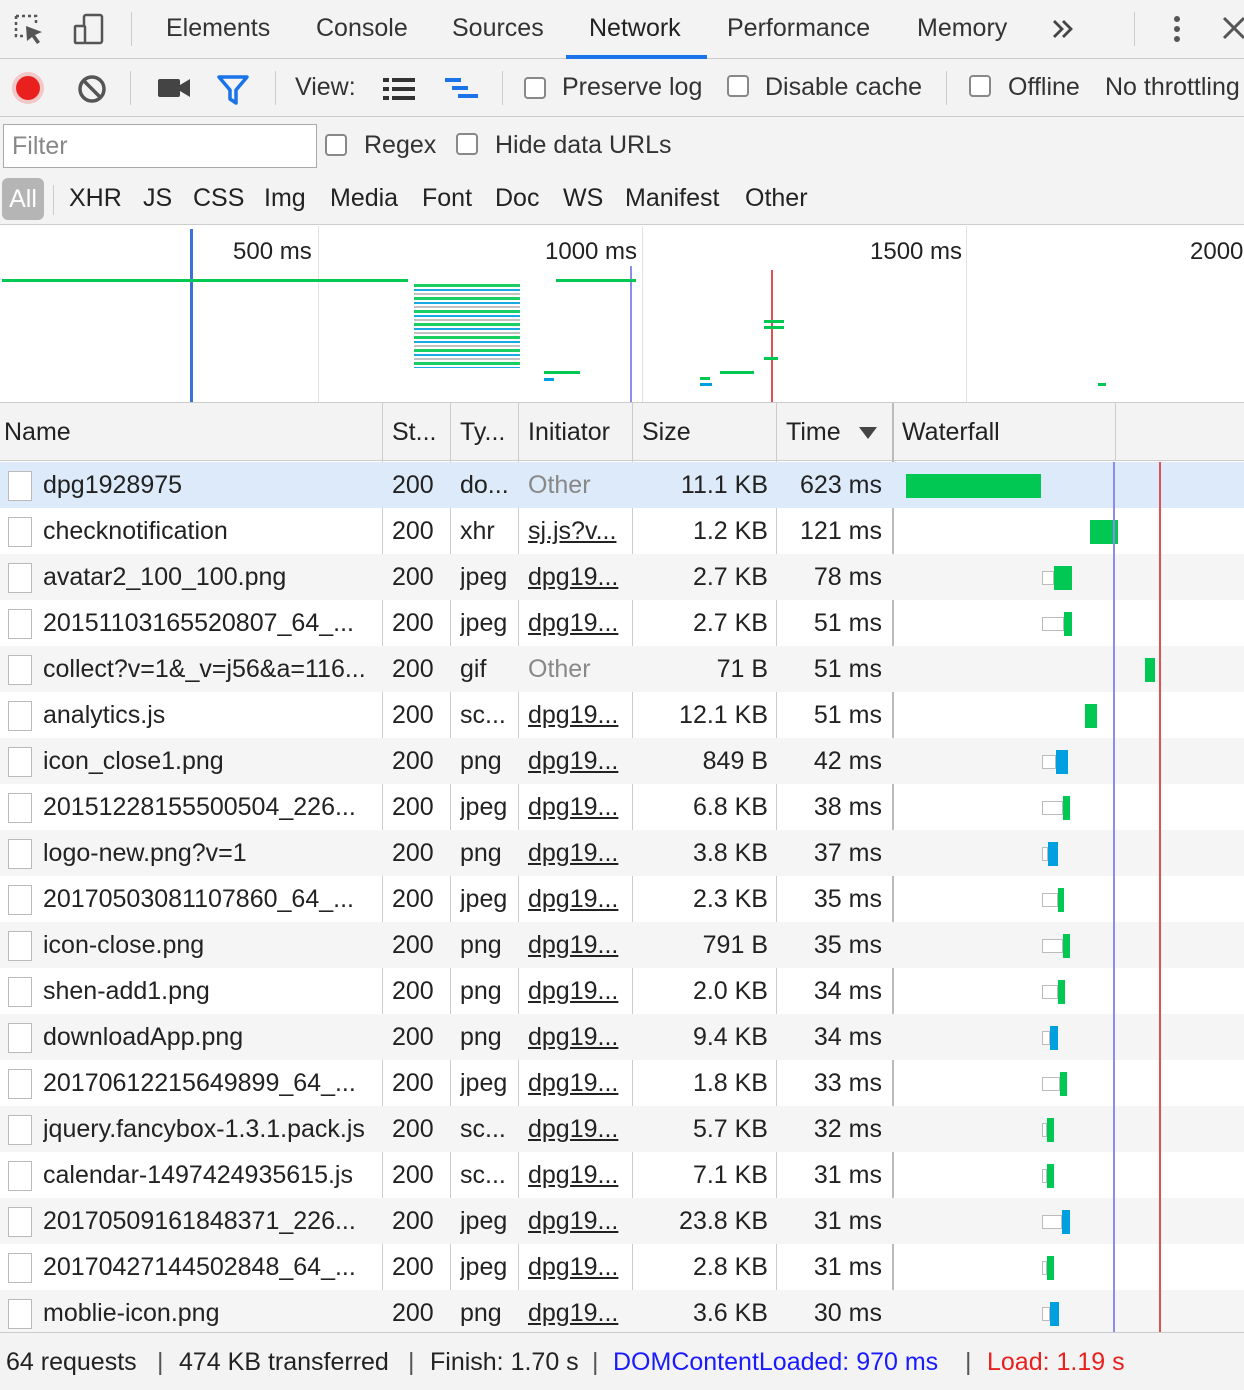  Describe the element at coordinates (962, 28) in the screenshot. I see `tab-memory: Memory` at that location.